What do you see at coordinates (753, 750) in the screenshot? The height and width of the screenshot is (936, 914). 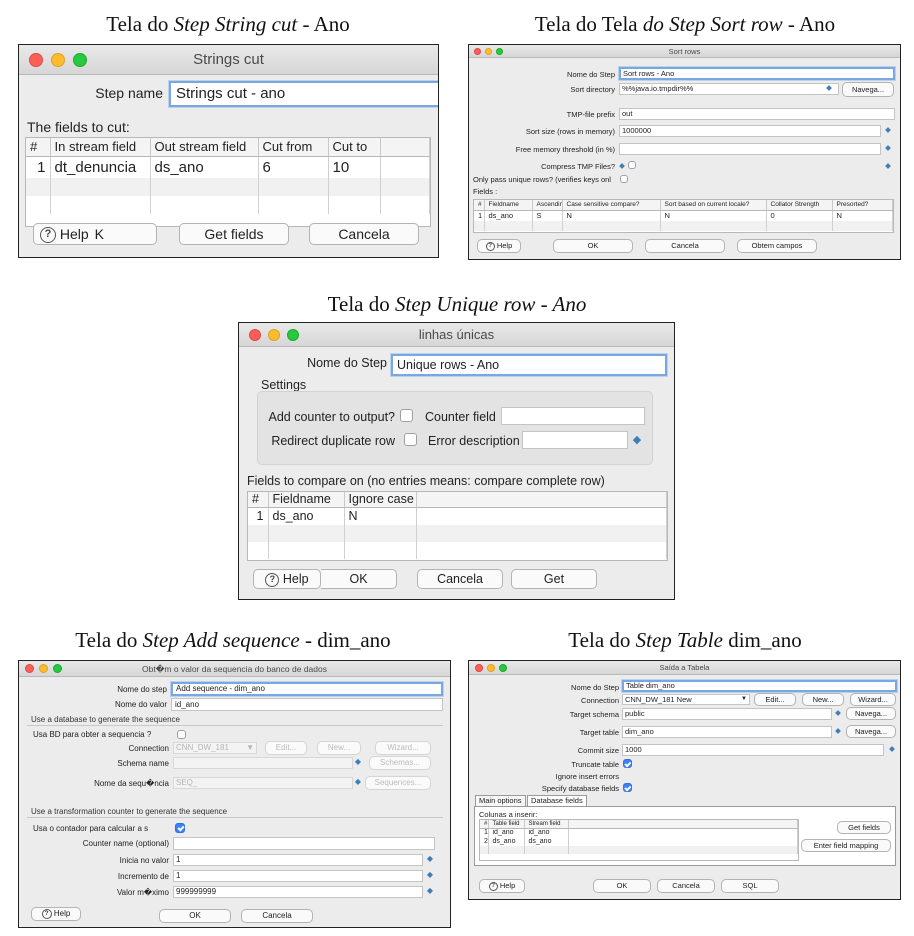 I see `commit-size-input: 1000` at bounding box center [753, 750].